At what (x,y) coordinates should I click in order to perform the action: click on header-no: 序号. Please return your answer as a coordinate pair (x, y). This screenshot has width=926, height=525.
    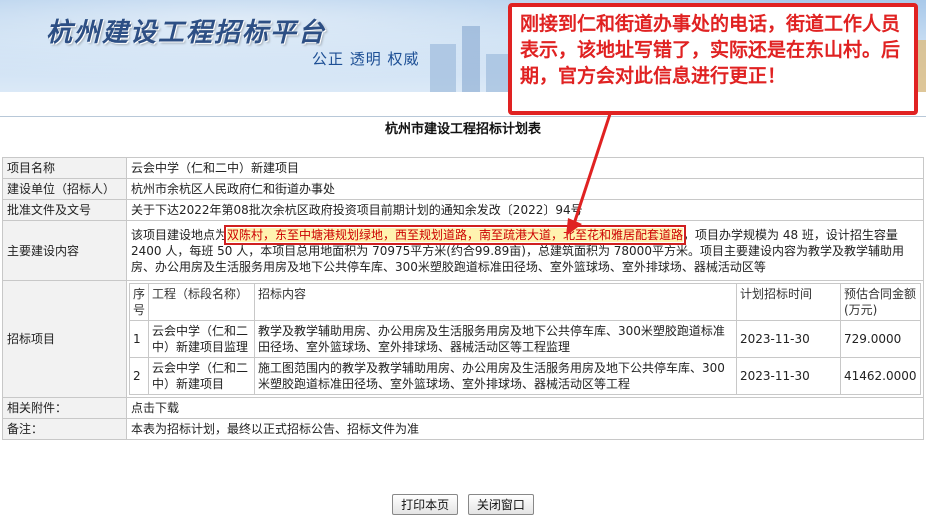
    Looking at the image, I should click on (139, 302).